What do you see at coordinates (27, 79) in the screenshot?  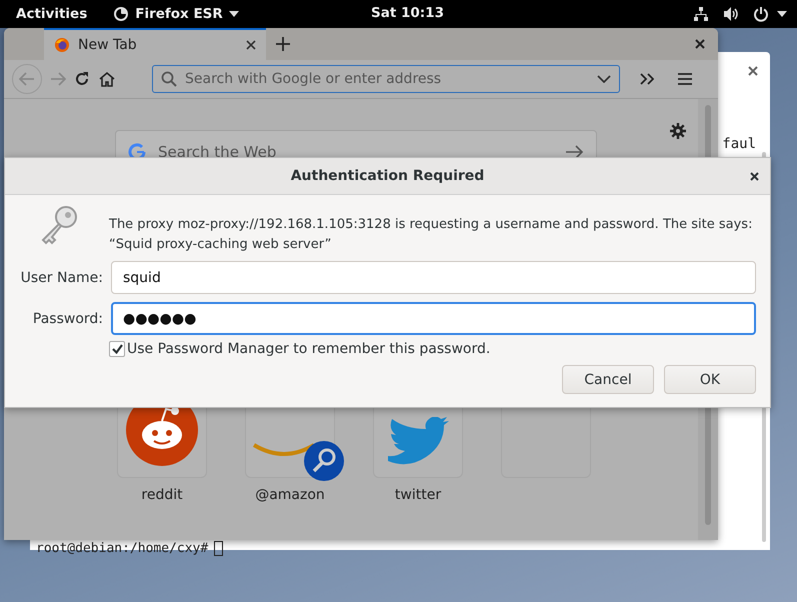 I see `back-arrow-icon` at bounding box center [27, 79].